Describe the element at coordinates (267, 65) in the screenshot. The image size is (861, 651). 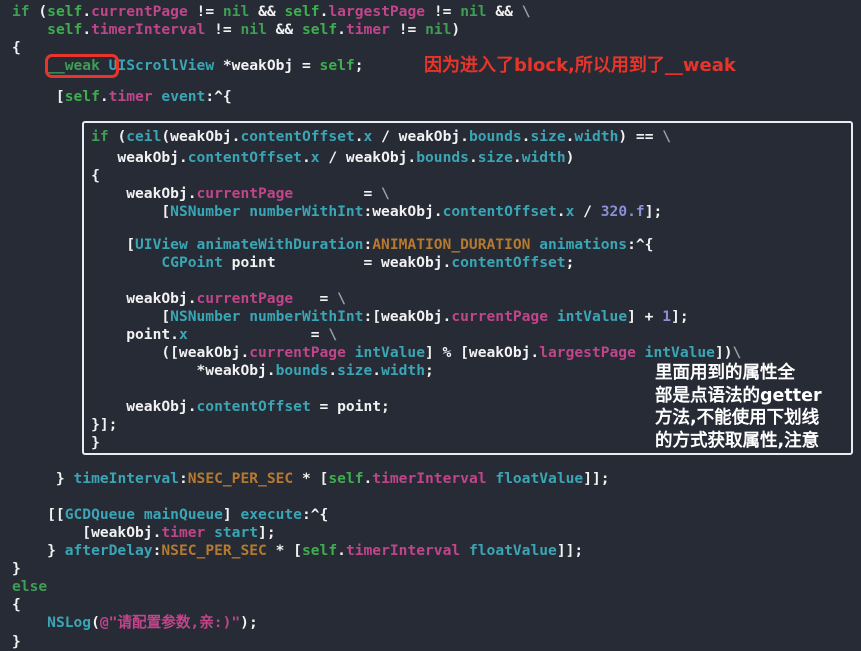
I see `code-token: *weakObj =` at that location.